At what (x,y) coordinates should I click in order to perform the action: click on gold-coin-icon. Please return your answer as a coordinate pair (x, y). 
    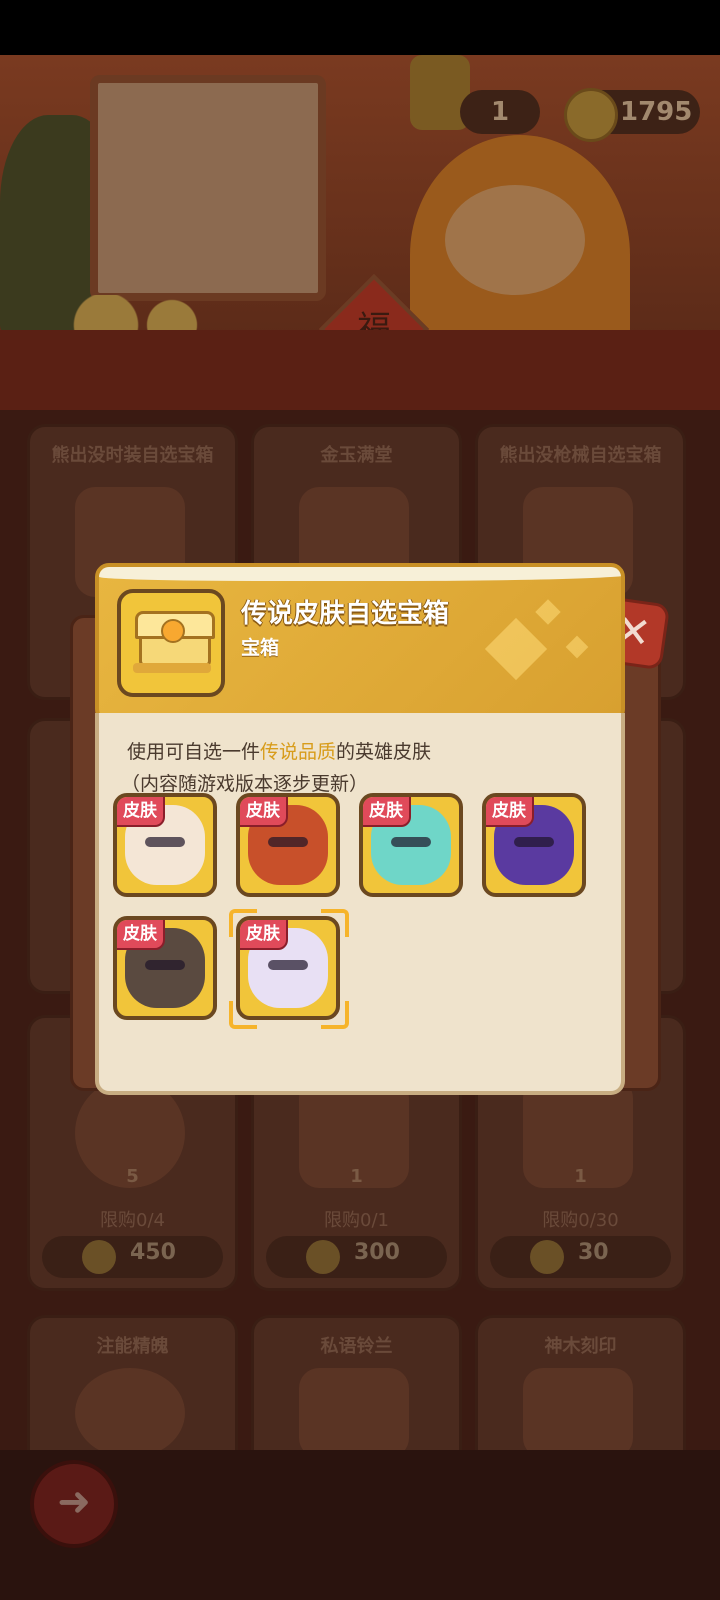
    Looking at the image, I should click on (591, 115).